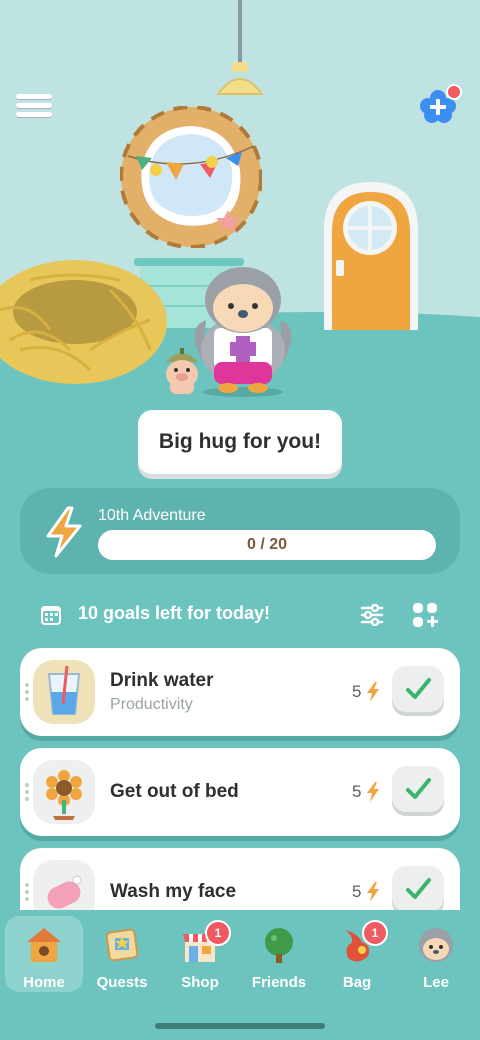  Describe the element at coordinates (240, 1026) in the screenshot. I see `home-indicator` at that location.